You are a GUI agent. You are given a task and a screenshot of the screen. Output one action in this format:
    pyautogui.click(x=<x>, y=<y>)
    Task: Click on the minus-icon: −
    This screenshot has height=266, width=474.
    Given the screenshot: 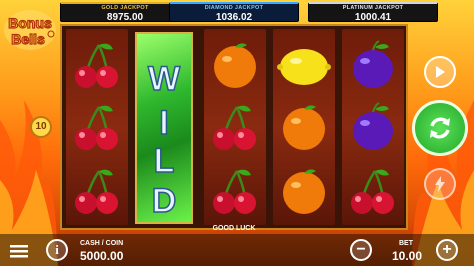 What is the action you would take?
    pyautogui.click(x=361, y=249)
    